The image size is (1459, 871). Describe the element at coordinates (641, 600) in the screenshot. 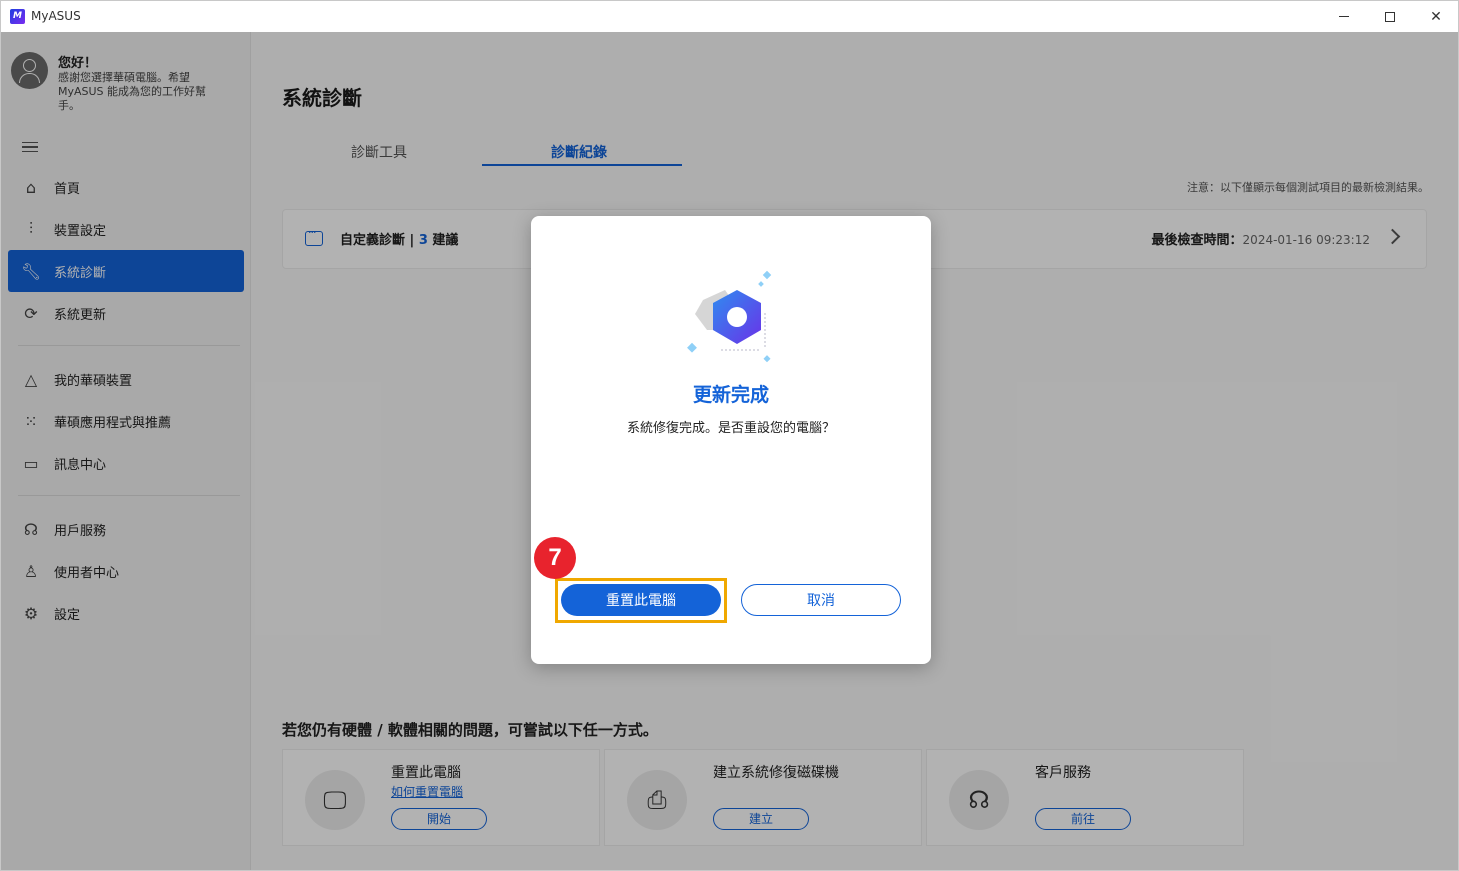

I see `highlight-frame` at that location.